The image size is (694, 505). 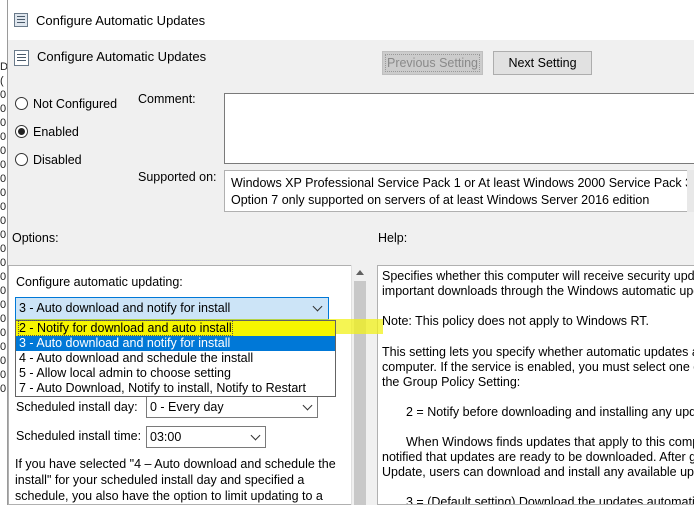 What do you see at coordinates (206, 437) in the screenshot?
I see `install-time-select: 03:00` at bounding box center [206, 437].